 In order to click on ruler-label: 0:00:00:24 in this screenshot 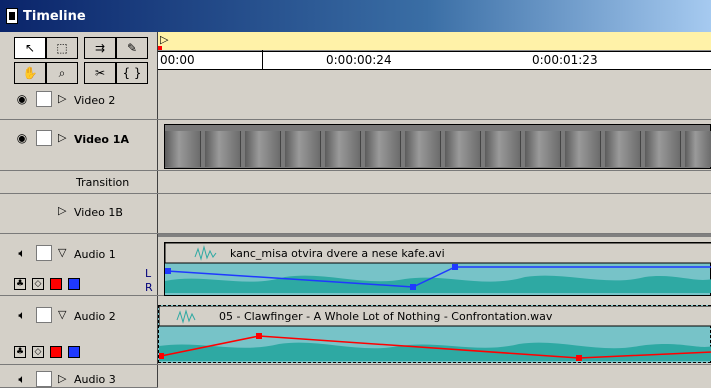, I will do `click(359, 60)`.